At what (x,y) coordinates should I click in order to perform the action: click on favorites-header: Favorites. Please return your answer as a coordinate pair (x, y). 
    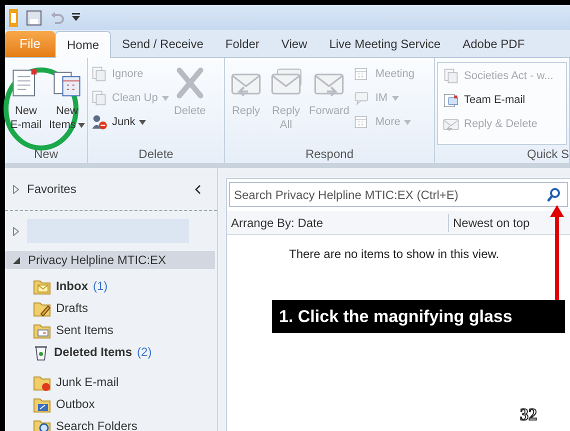
    Looking at the image, I should click on (44, 189).